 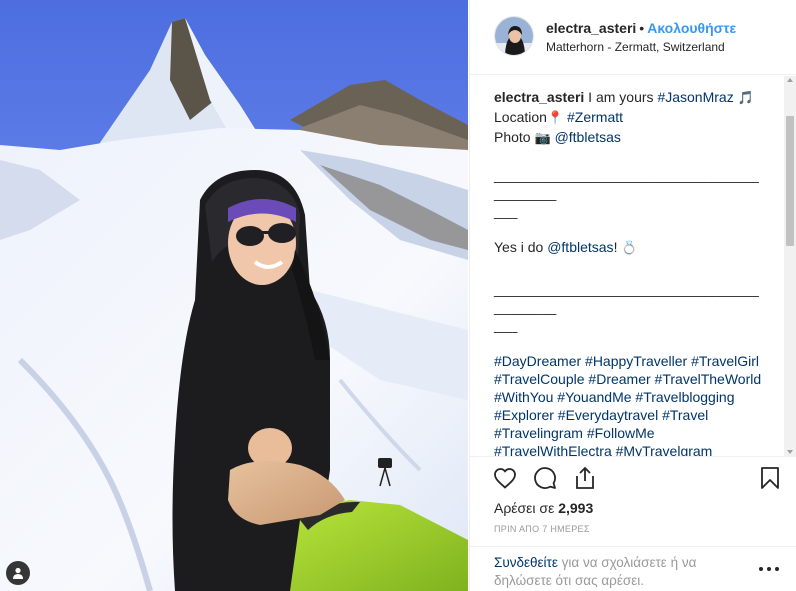 What do you see at coordinates (790, 452) in the screenshot?
I see `scroll-down-arrow-icon` at bounding box center [790, 452].